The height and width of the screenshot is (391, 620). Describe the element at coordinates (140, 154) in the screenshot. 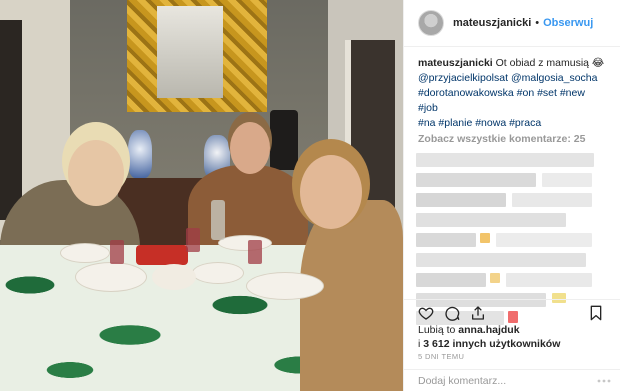

I see `photo-vase` at that location.